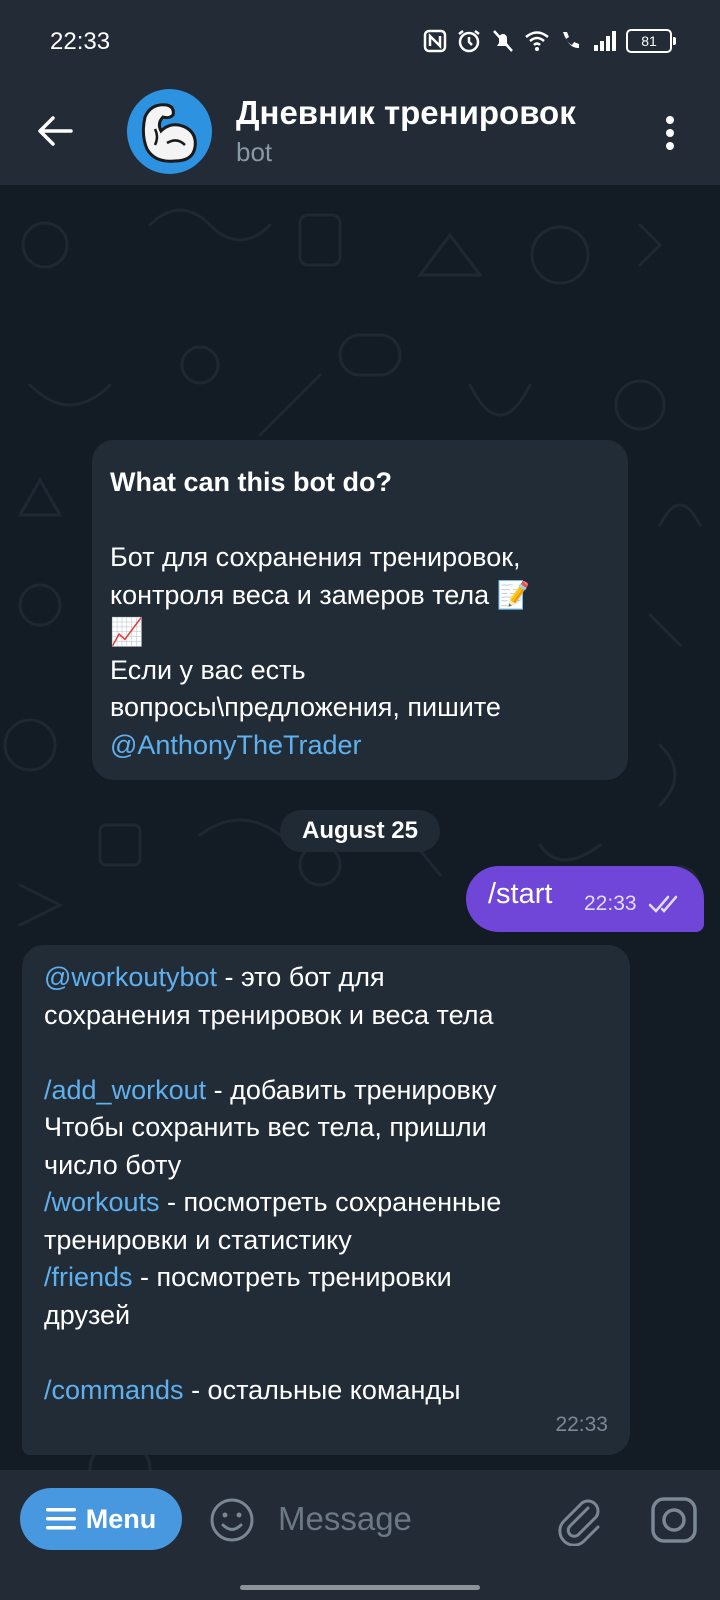  I want to click on message-line: /workouts - посмотреть сохраненные, so click(273, 1202).